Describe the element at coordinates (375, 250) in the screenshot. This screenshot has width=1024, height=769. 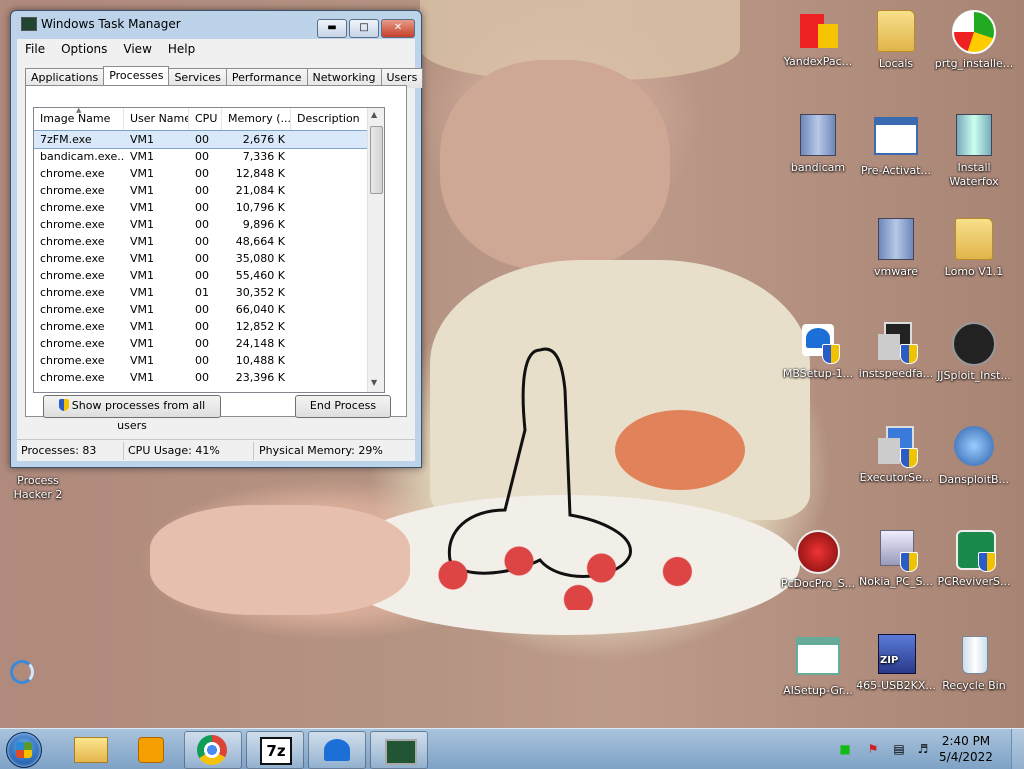
I see `process-list-scrollbar: ▲ ▼` at that location.